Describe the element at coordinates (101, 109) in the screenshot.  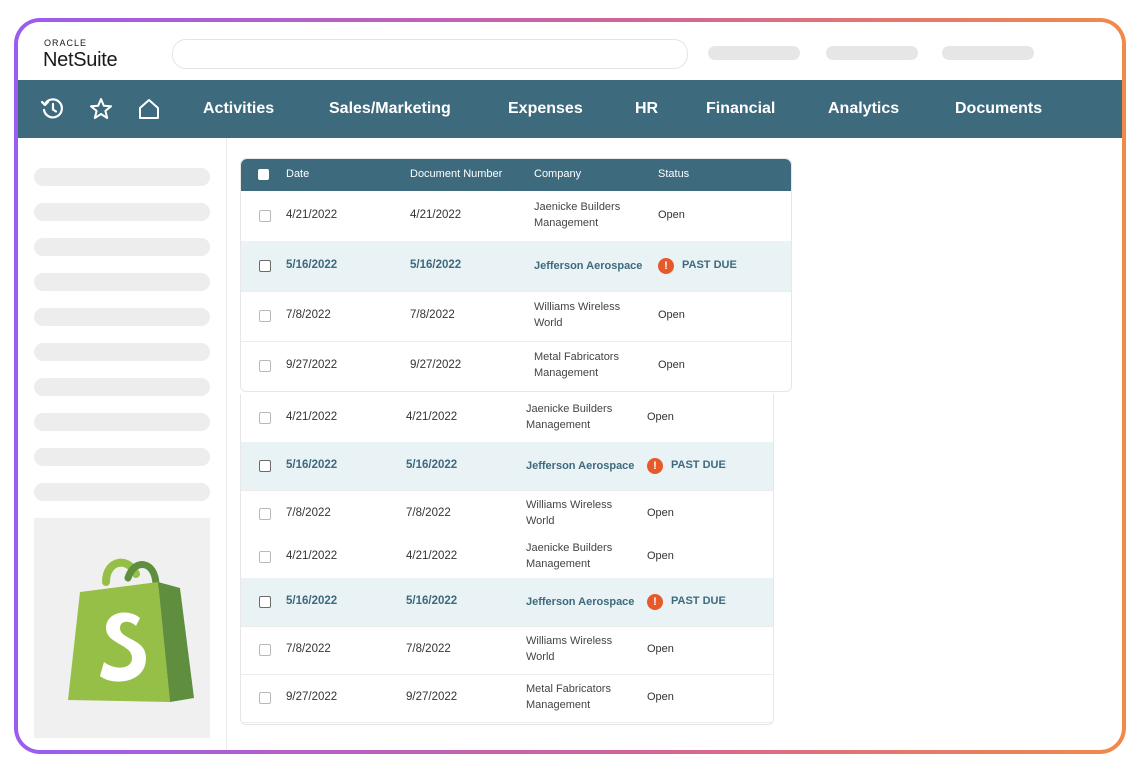
I see `star-icon` at that location.